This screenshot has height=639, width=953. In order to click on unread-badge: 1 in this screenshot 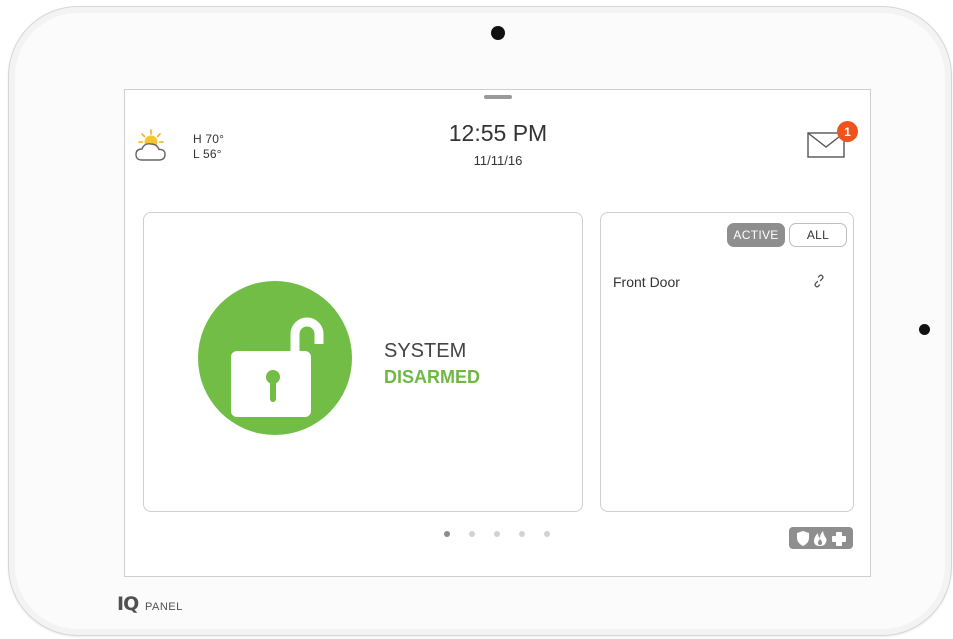, I will do `click(847, 131)`.